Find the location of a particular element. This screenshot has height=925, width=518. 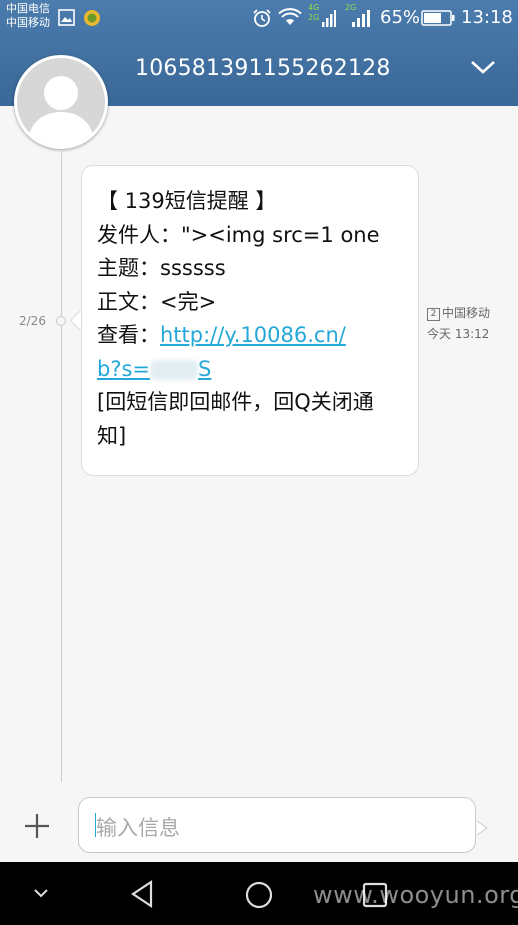

sender-number: 106581391155262128 is located at coordinates (263, 68).